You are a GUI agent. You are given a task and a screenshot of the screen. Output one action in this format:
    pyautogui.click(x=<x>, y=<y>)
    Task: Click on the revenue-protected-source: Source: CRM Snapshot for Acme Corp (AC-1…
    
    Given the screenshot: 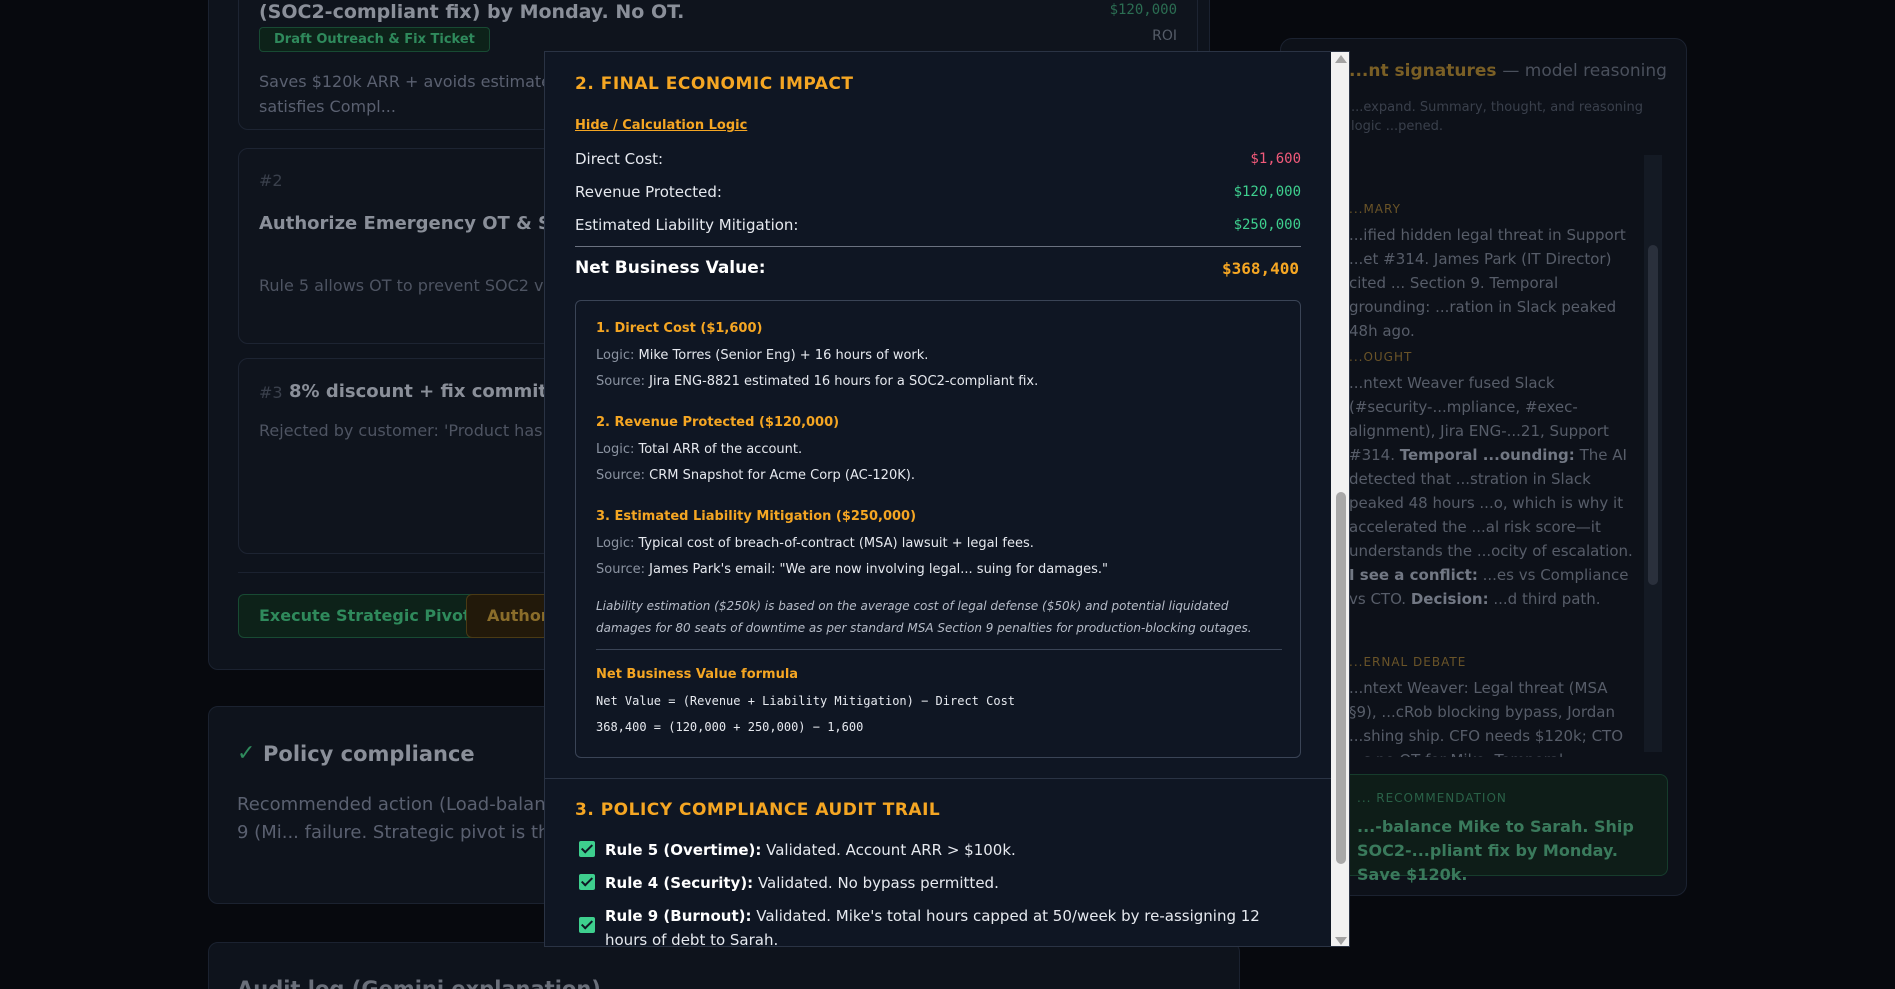 What is the action you would take?
    pyautogui.click(x=755, y=475)
    